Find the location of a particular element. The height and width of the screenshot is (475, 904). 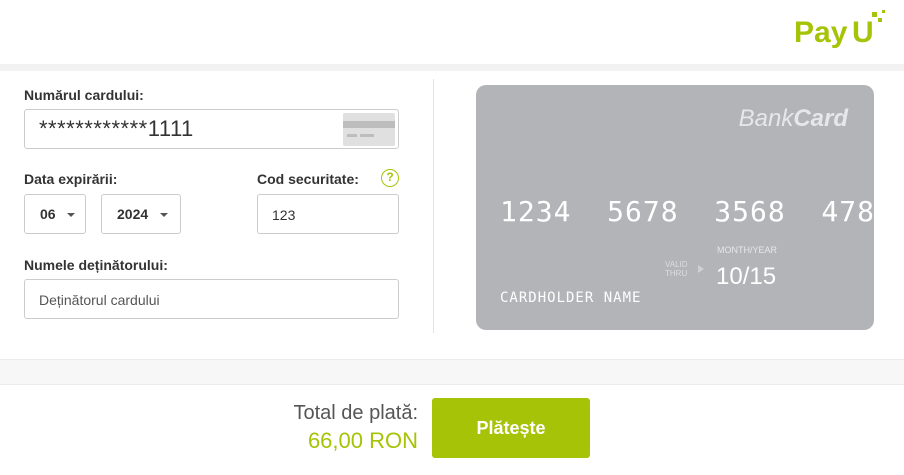

header-divider-band is located at coordinates (452, 67).